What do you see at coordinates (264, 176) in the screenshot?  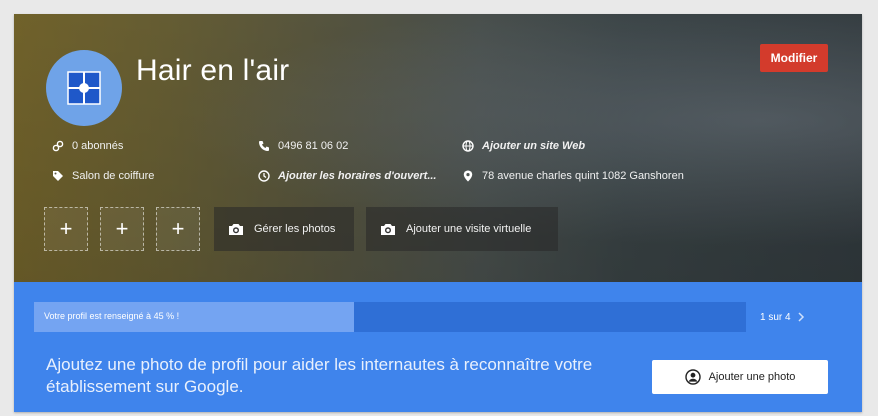 I see `clock-icon` at bounding box center [264, 176].